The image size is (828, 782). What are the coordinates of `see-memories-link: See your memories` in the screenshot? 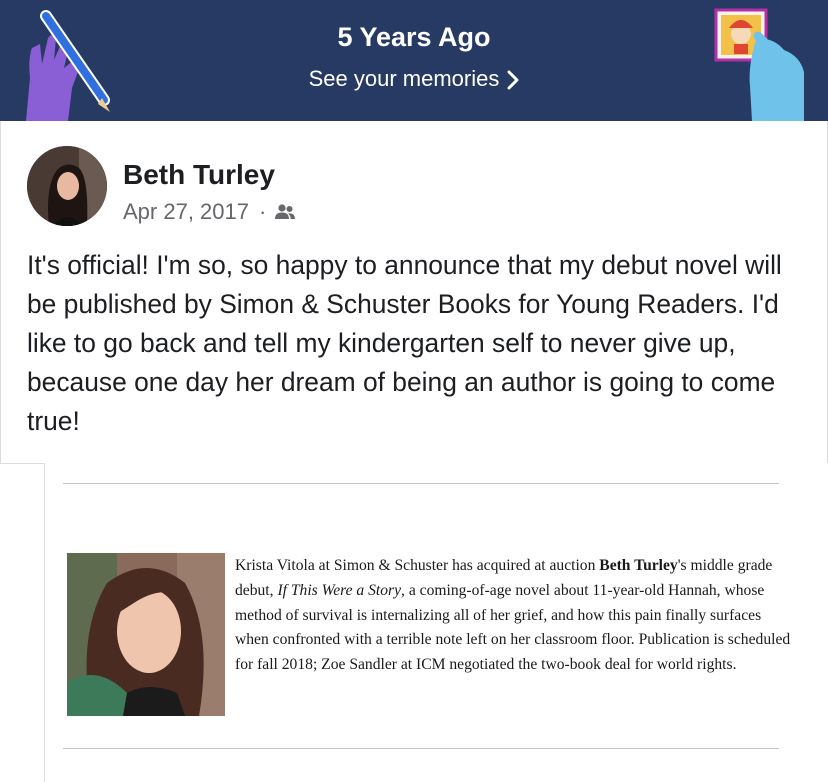 It's located at (414, 79).